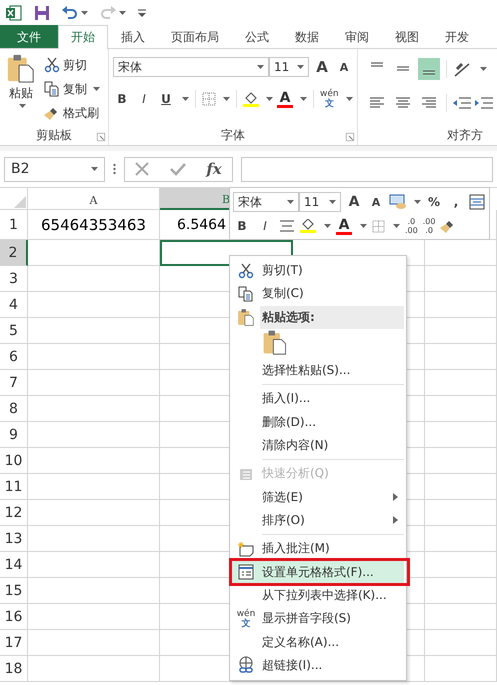 This screenshot has width=497, height=685. Describe the element at coordinates (398, 202) in the screenshot. I see `number-format-icon` at that location.